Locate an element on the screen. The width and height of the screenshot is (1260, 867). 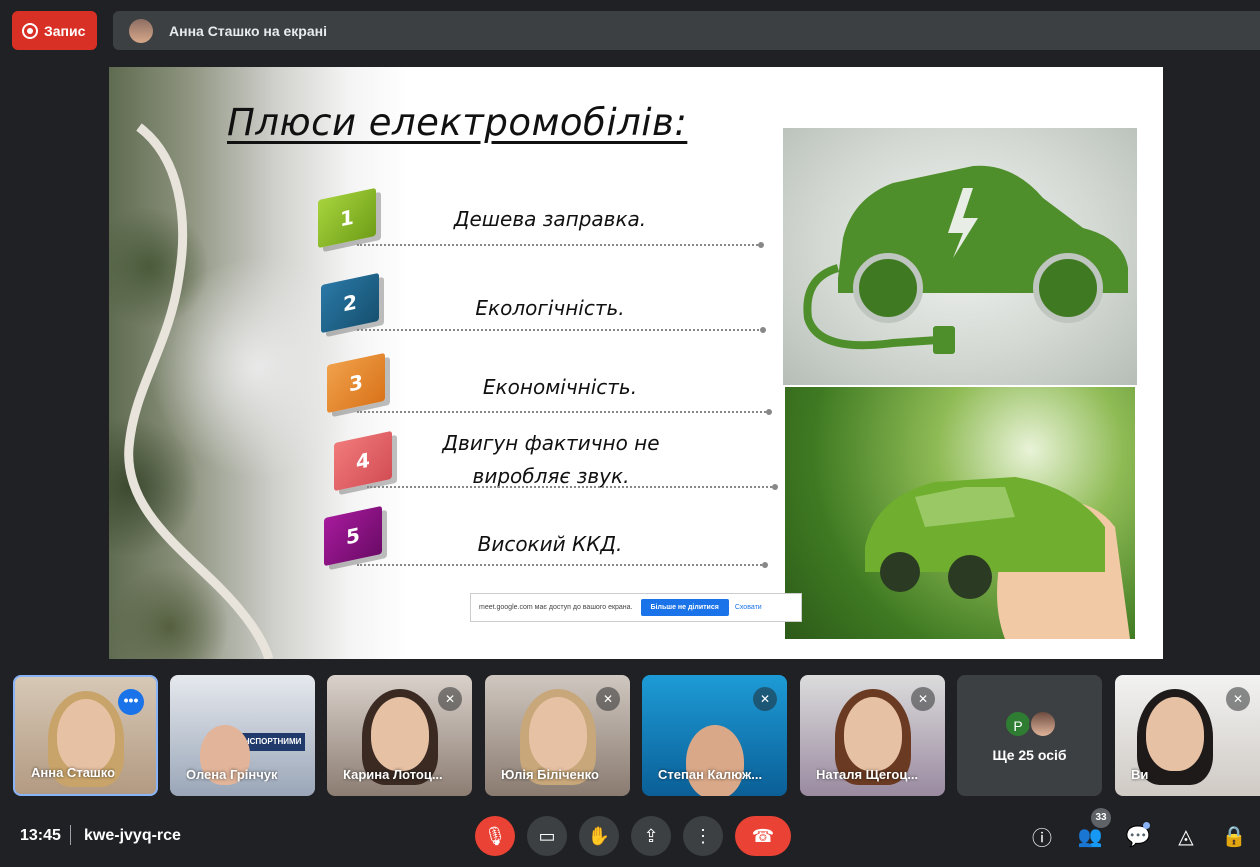
activities-button: ◬ is located at coordinates (1186, 836).